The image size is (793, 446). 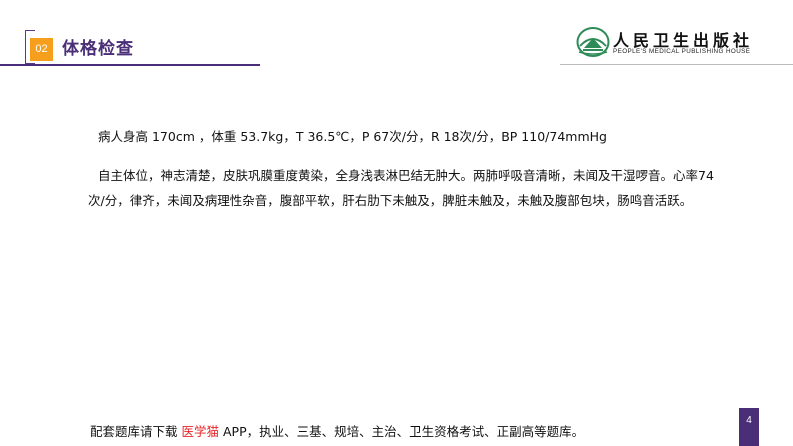 What do you see at coordinates (593, 42) in the screenshot?
I see `publisher-emblem-icon` at bounding box center [593, 42].